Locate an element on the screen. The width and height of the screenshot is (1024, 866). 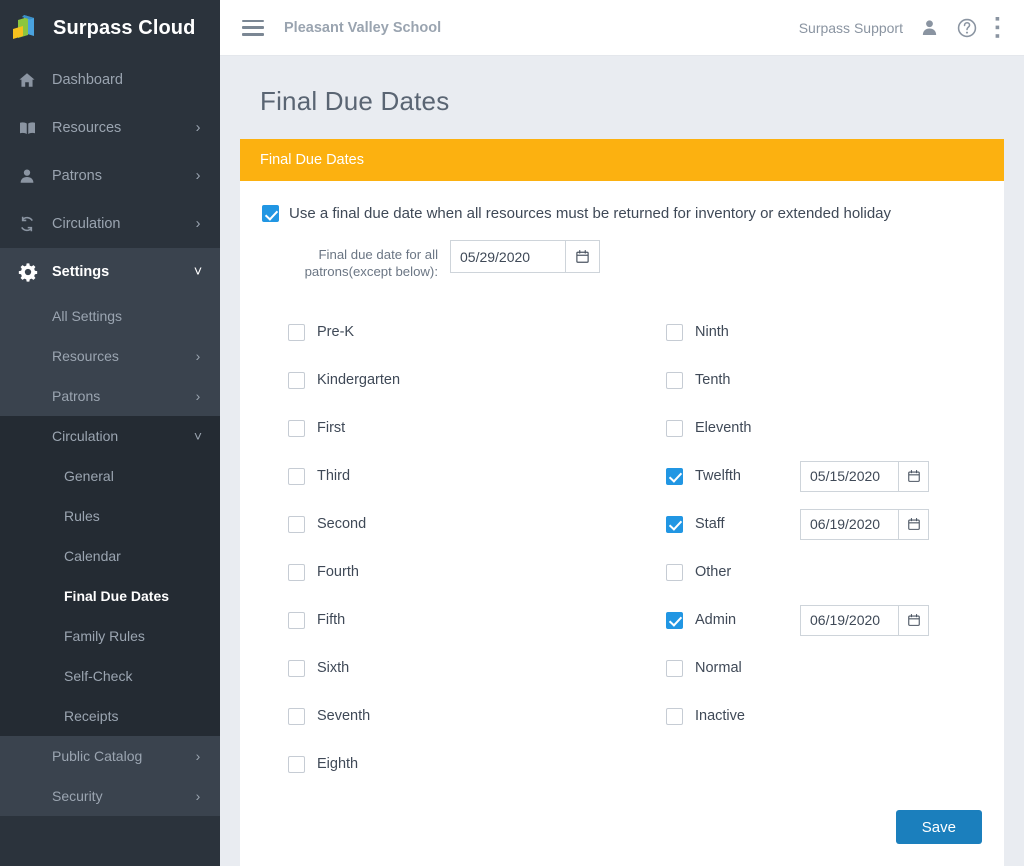
grade-date-group: 06/19/2020 is located at coordinates (864, 620).